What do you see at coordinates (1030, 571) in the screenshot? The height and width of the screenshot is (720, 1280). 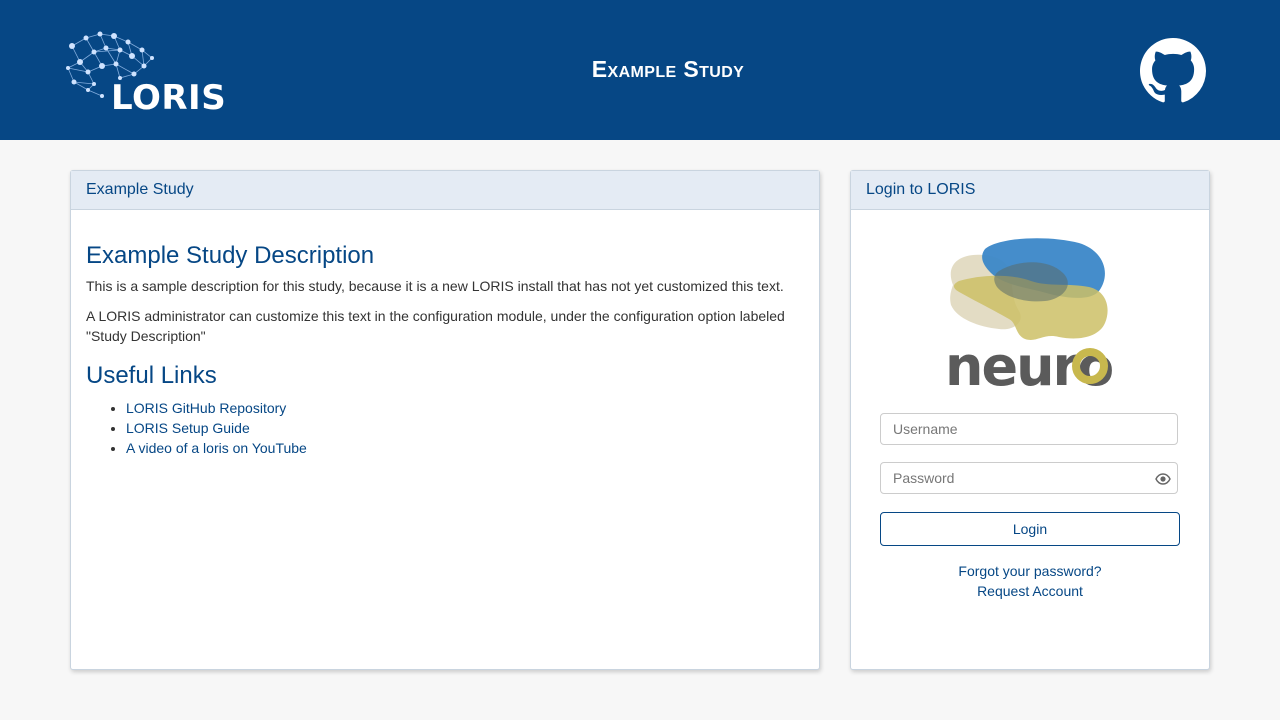 I see `forgot-password-link: Forgot your password?` at bounding box center [1030, 571].